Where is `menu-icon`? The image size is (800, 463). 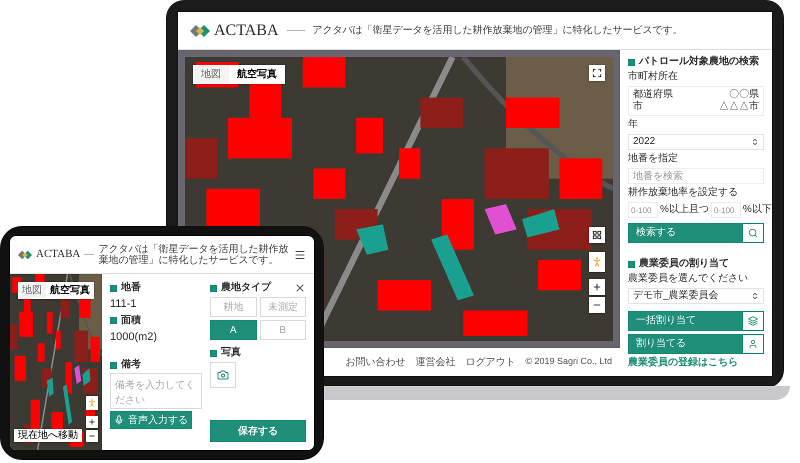 menu-icon is located at coordinates (300, 254).